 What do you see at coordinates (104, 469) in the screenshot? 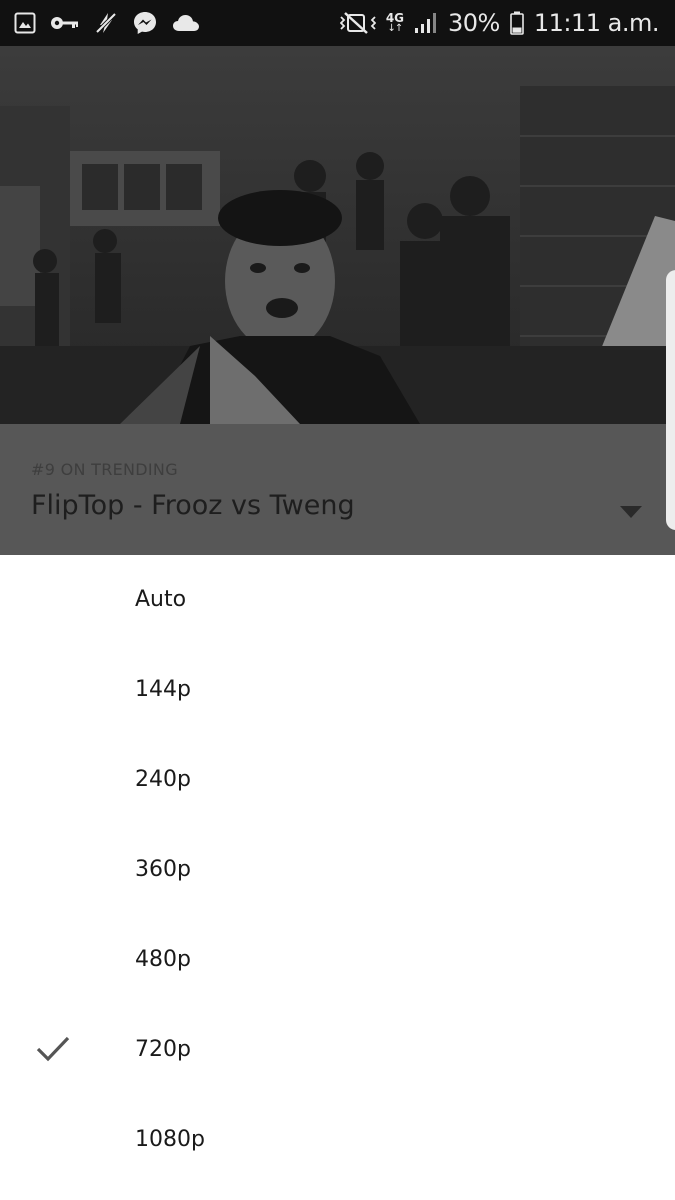
I see `trending-label: #9 ON TRENDING` at bounding box center [104, 469].